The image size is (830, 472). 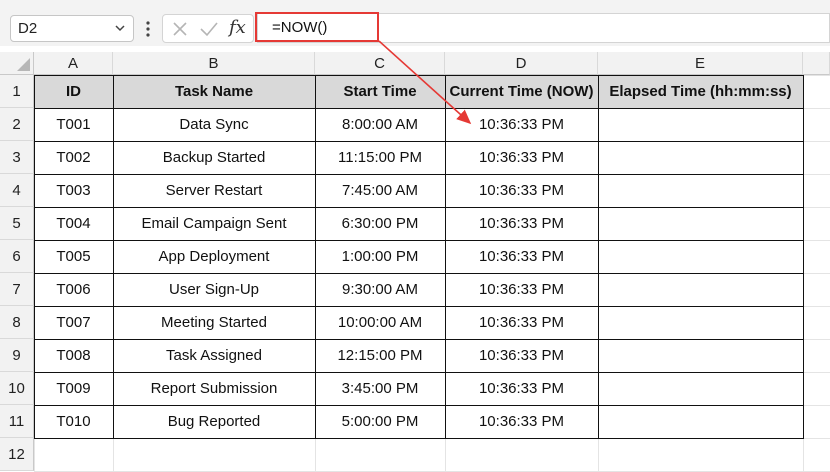 What do you see at coordinates (214, 388) in the screenshot?
I see `table-cell: Report Submission` at bounding box center [214, 388].